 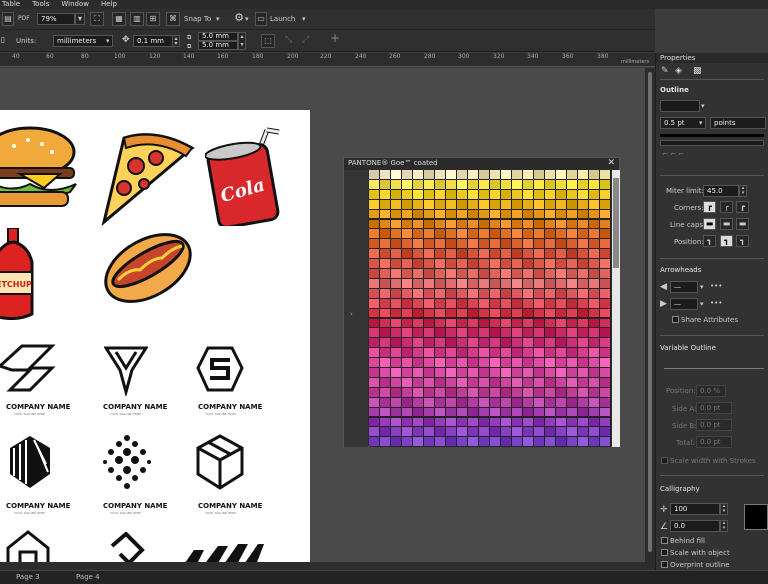 I want to click on gear-icon: ⚙, so click(x=239, y=19).